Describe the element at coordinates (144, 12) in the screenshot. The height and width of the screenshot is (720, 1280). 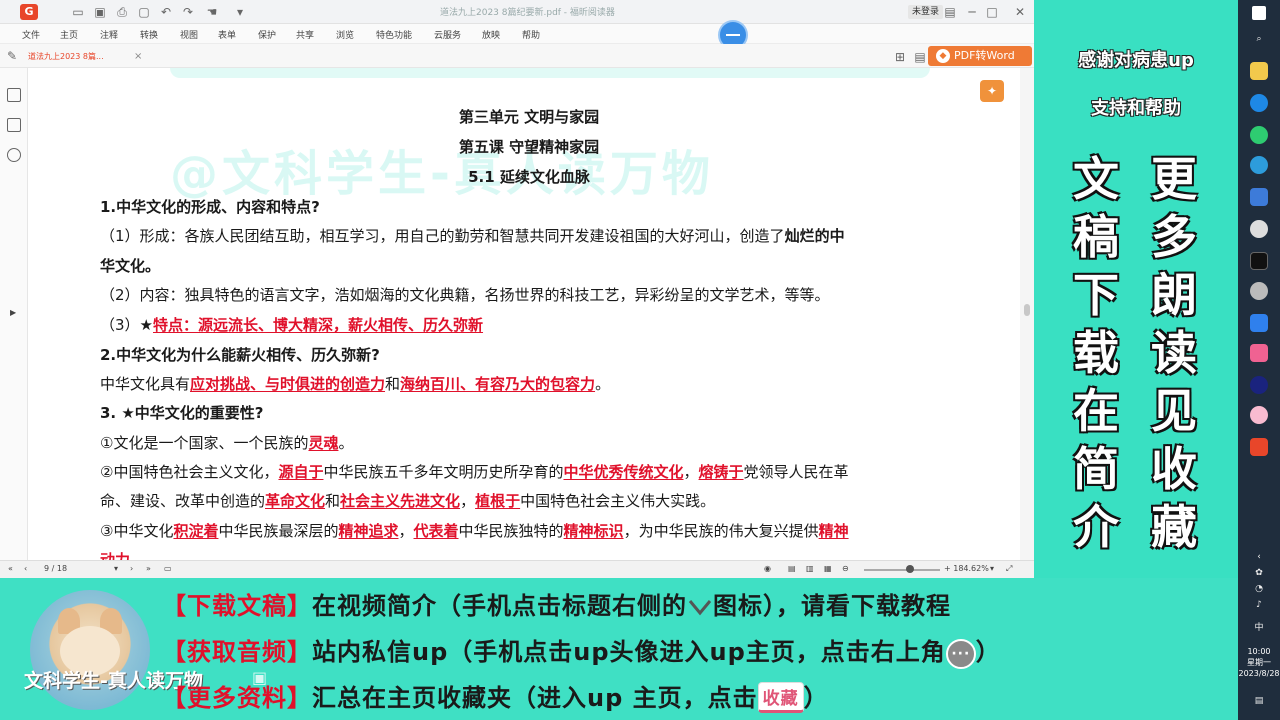
I see `page-icon: ▢` at that location.